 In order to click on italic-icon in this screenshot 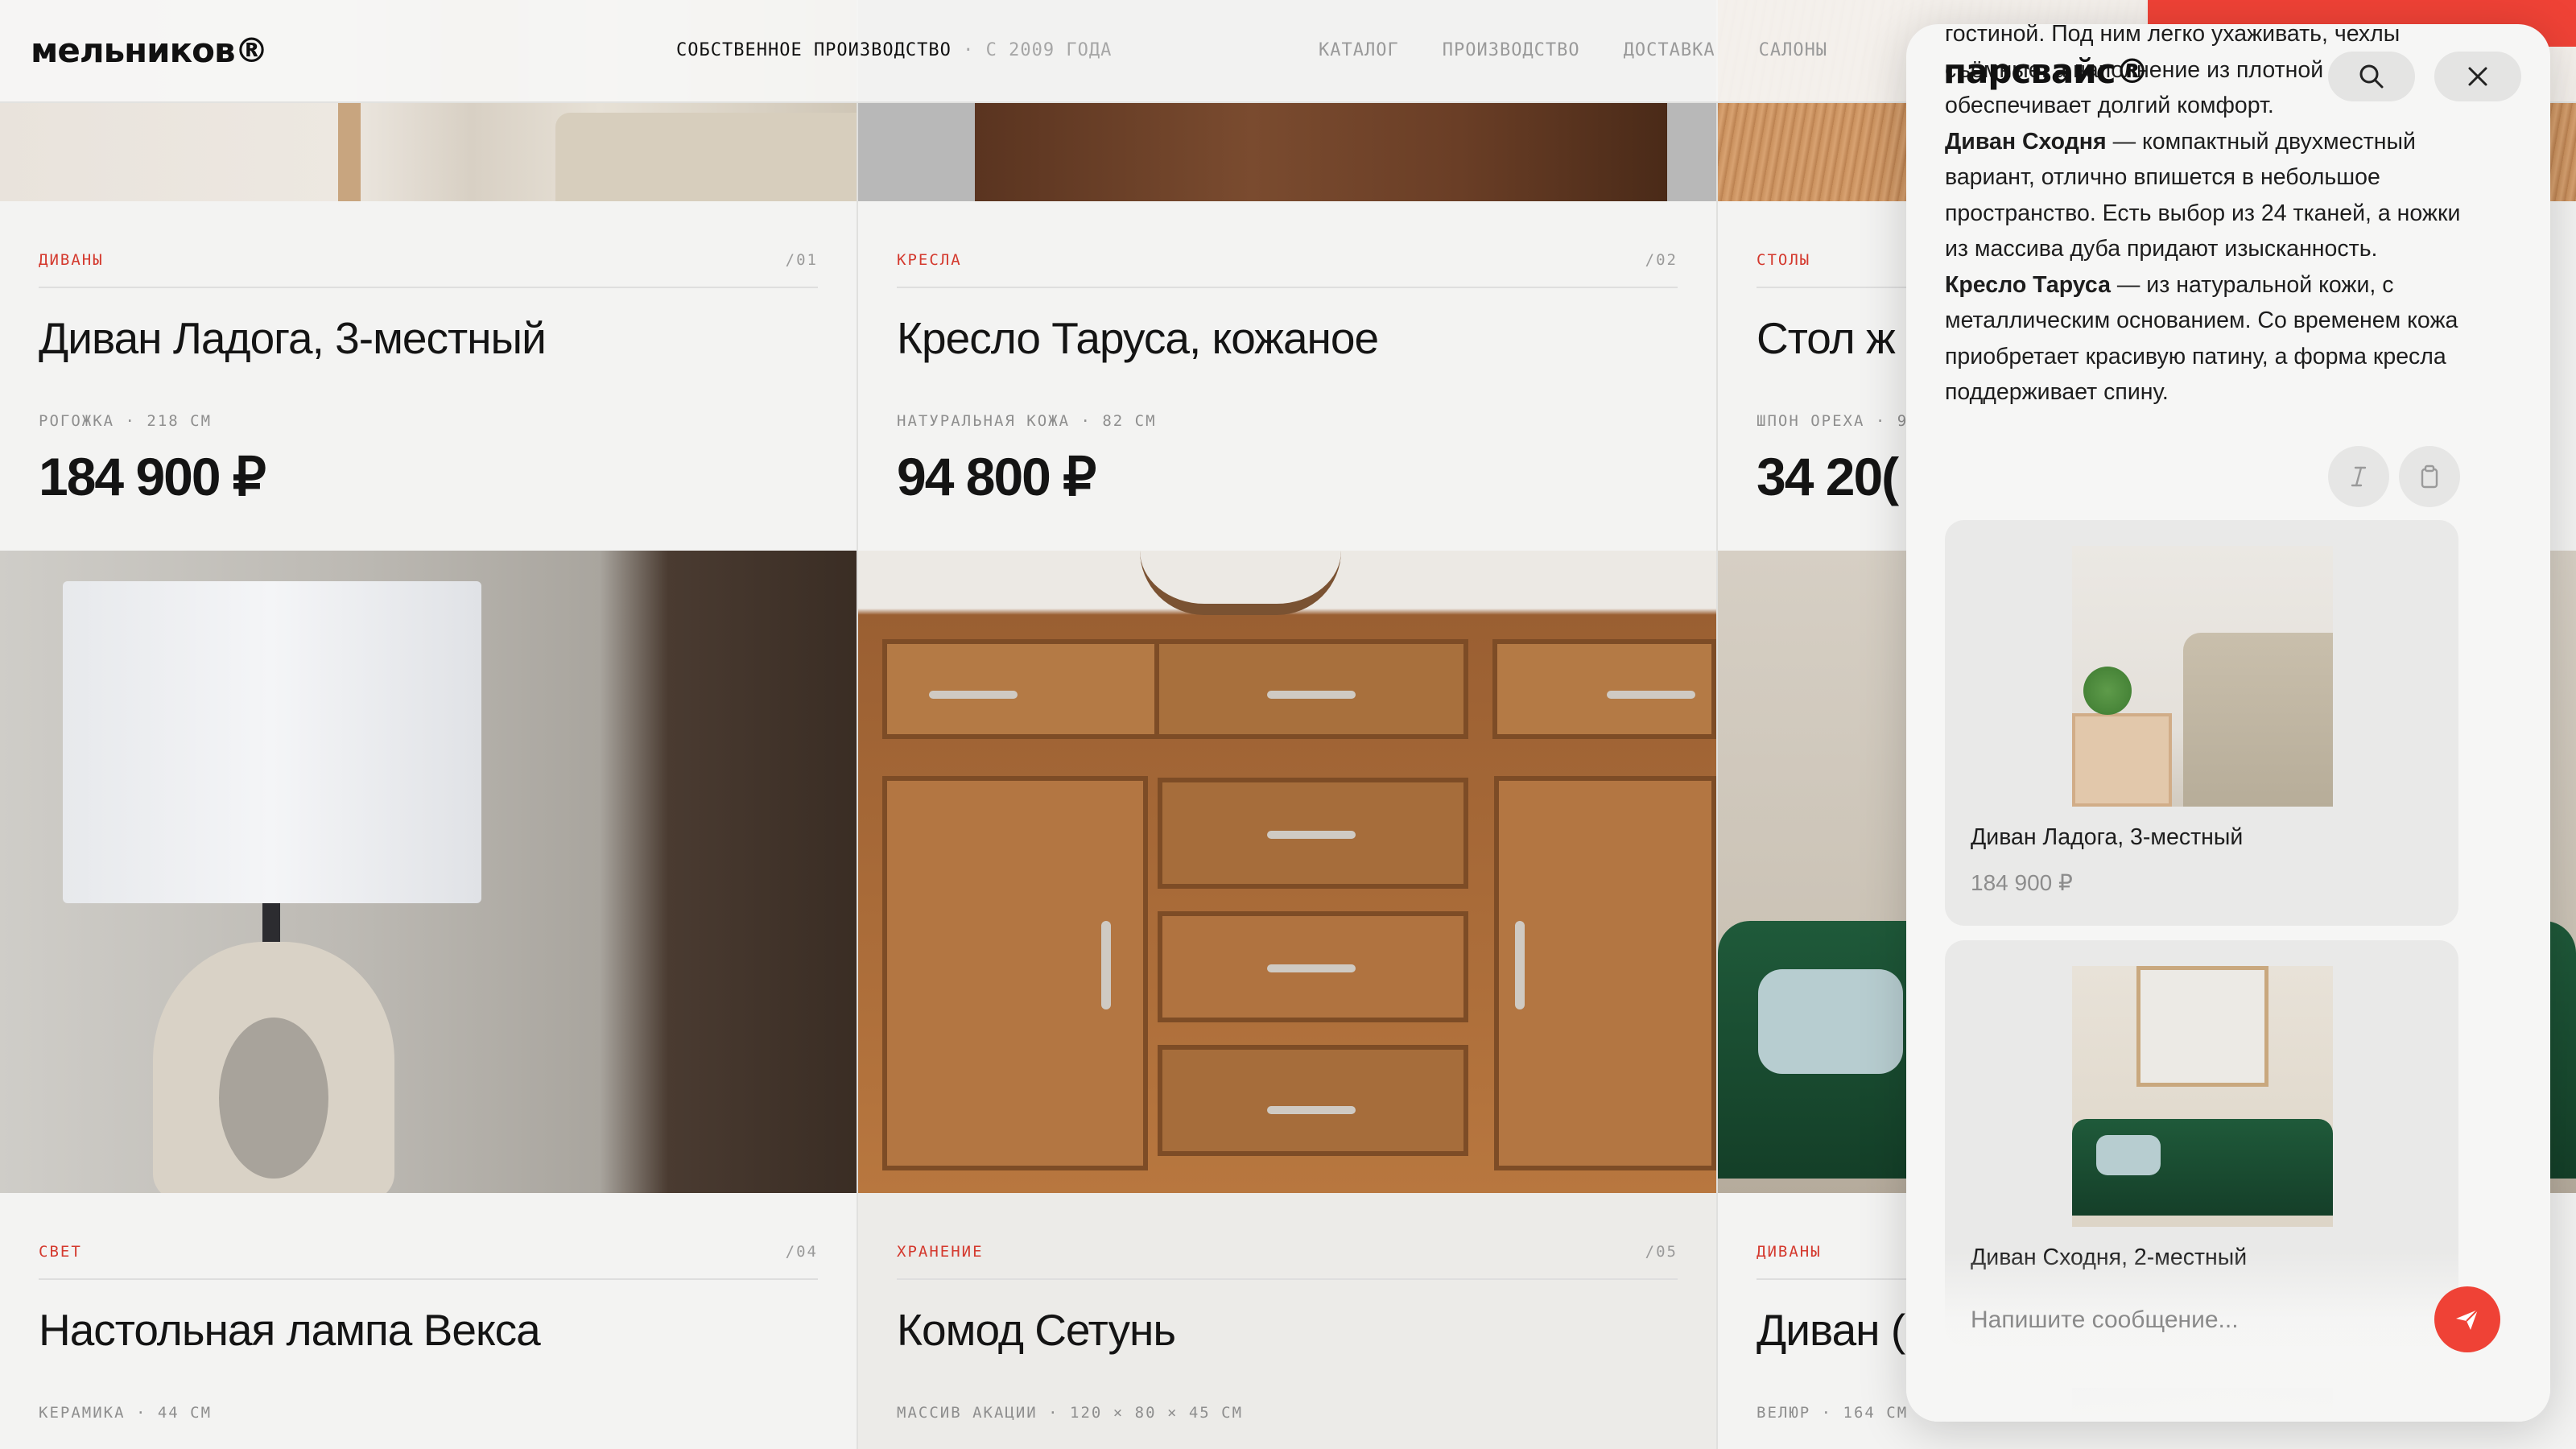, I will do `click(2359, 476)`.